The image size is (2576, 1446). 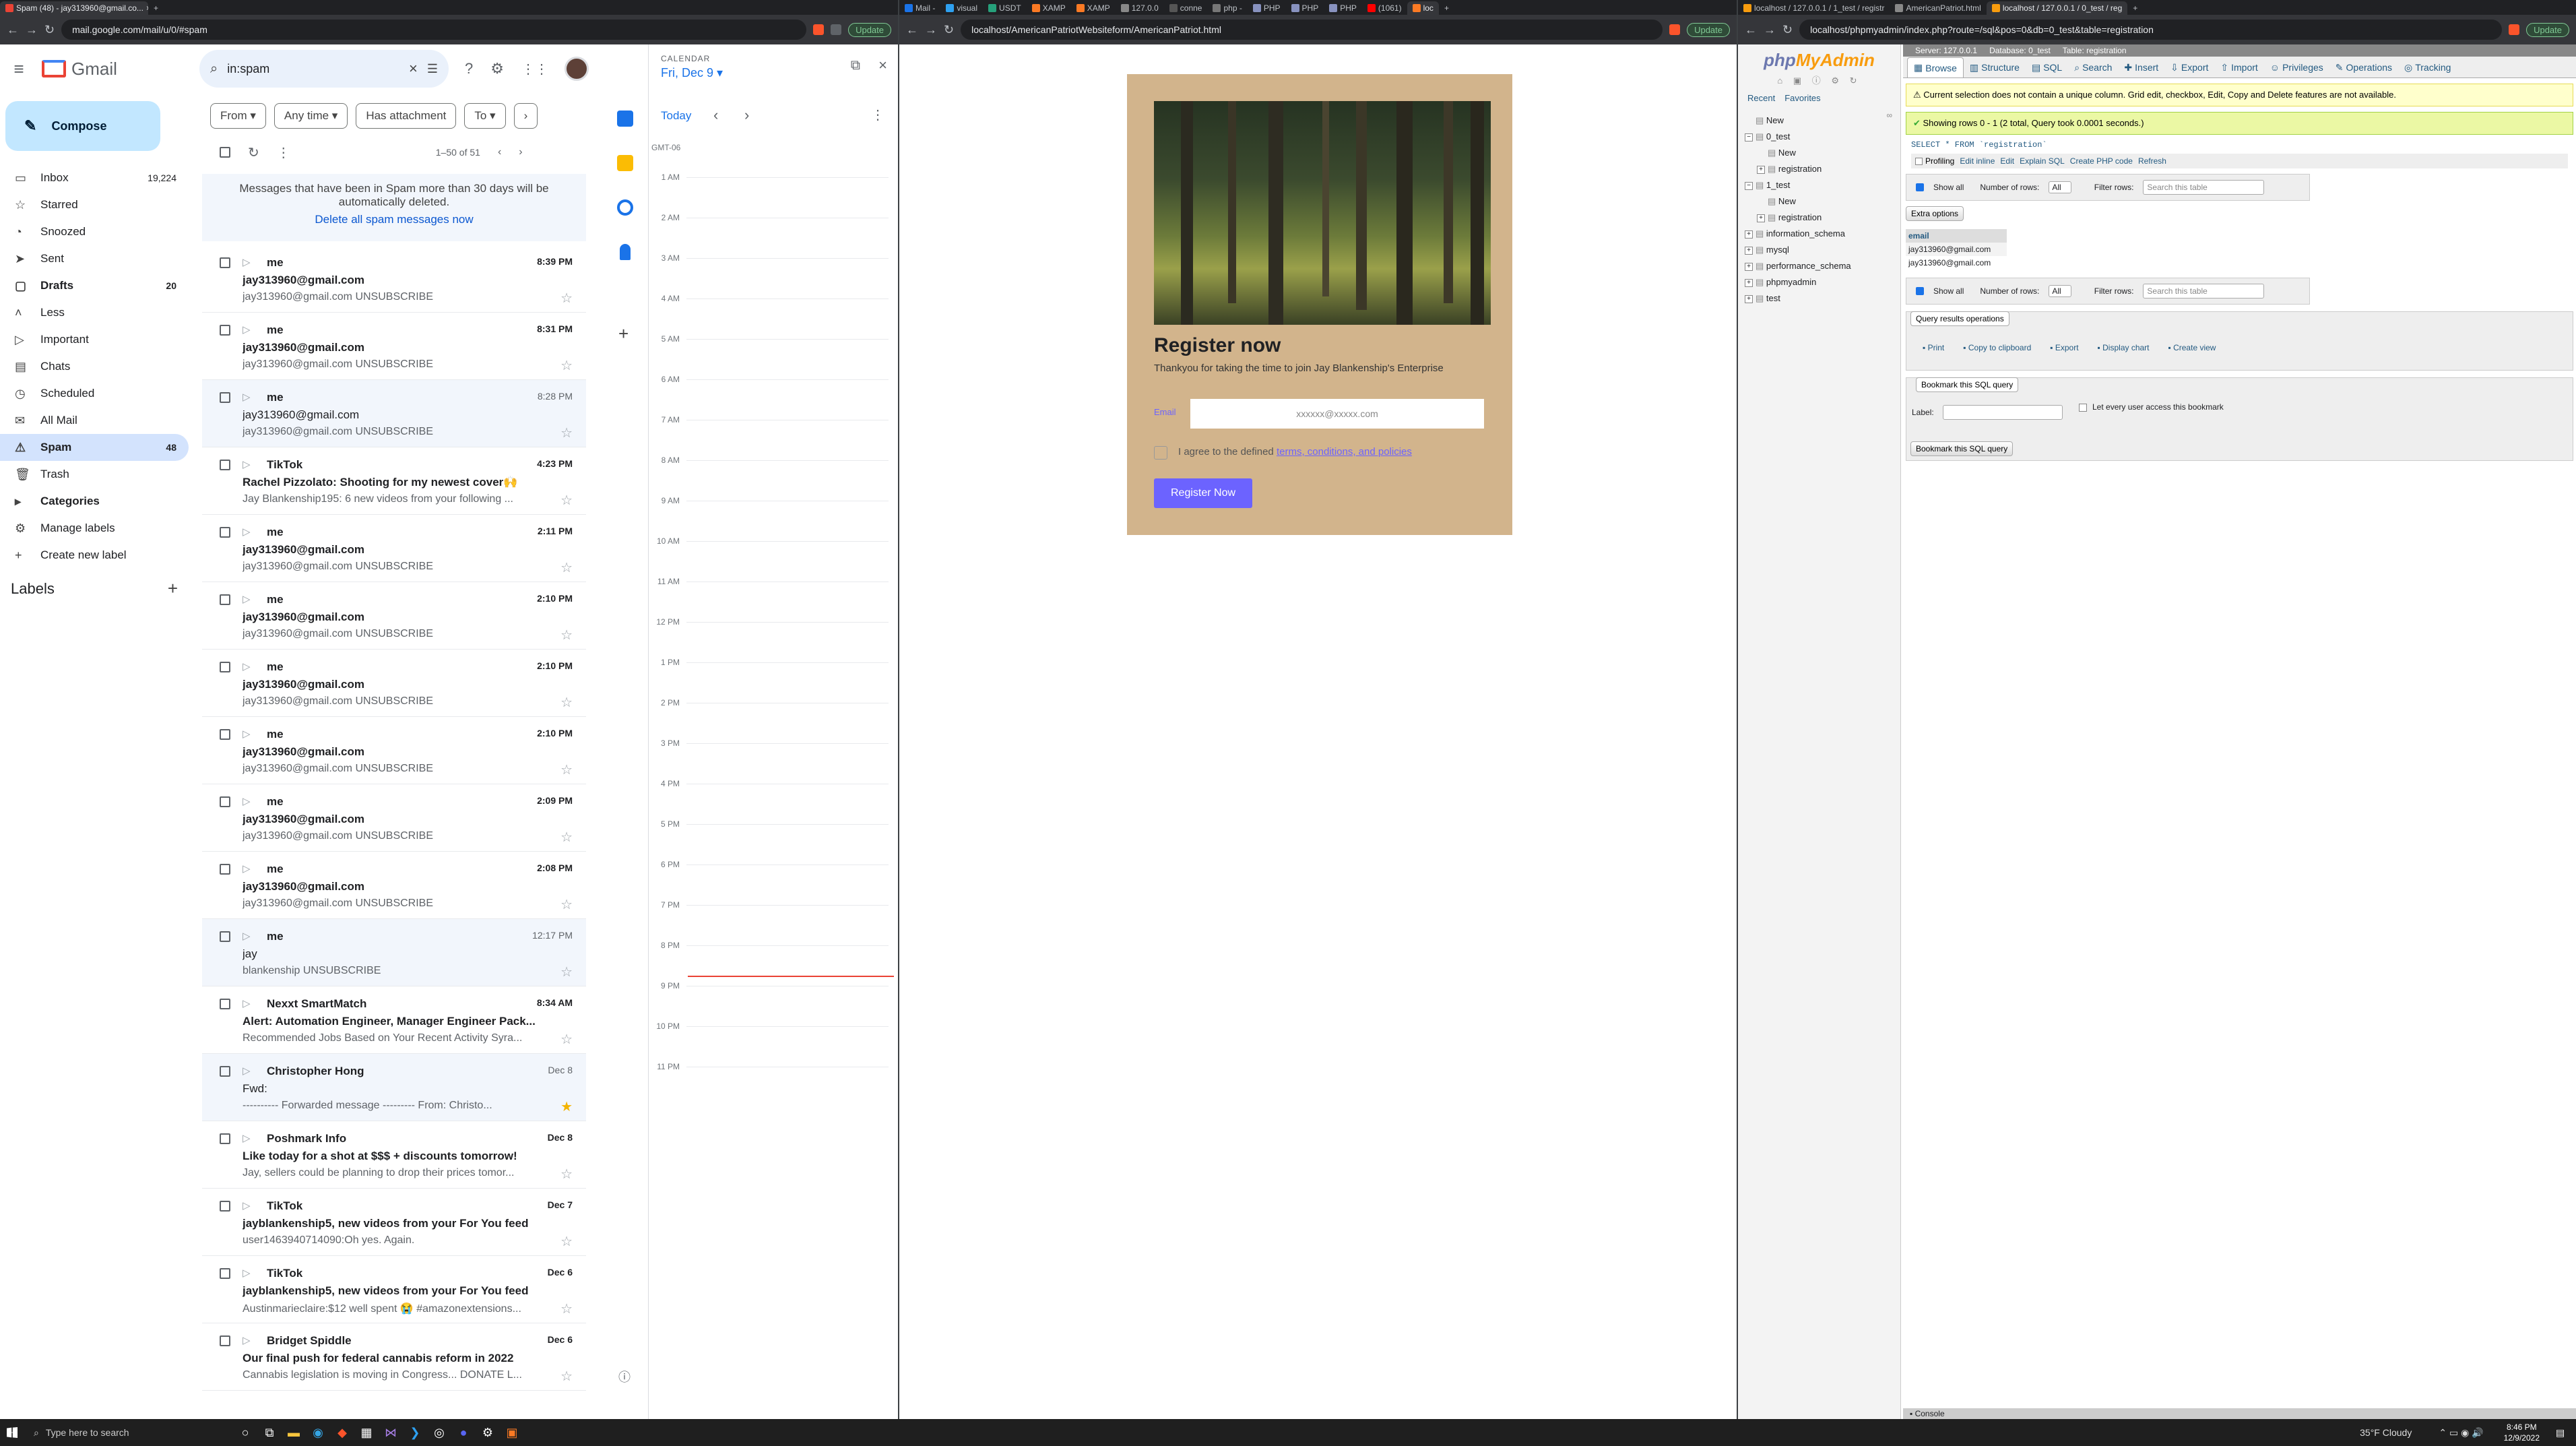 I want to click on clear-search-icon: ×, so click(x=413, y=68).